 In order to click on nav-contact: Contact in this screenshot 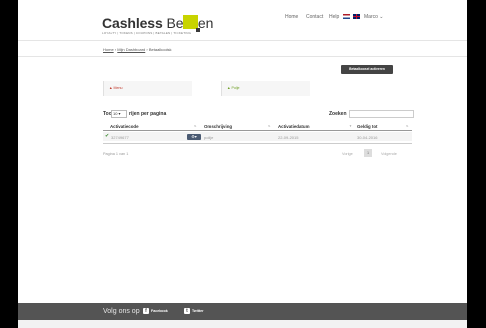, I will do `click(314, 17)`.